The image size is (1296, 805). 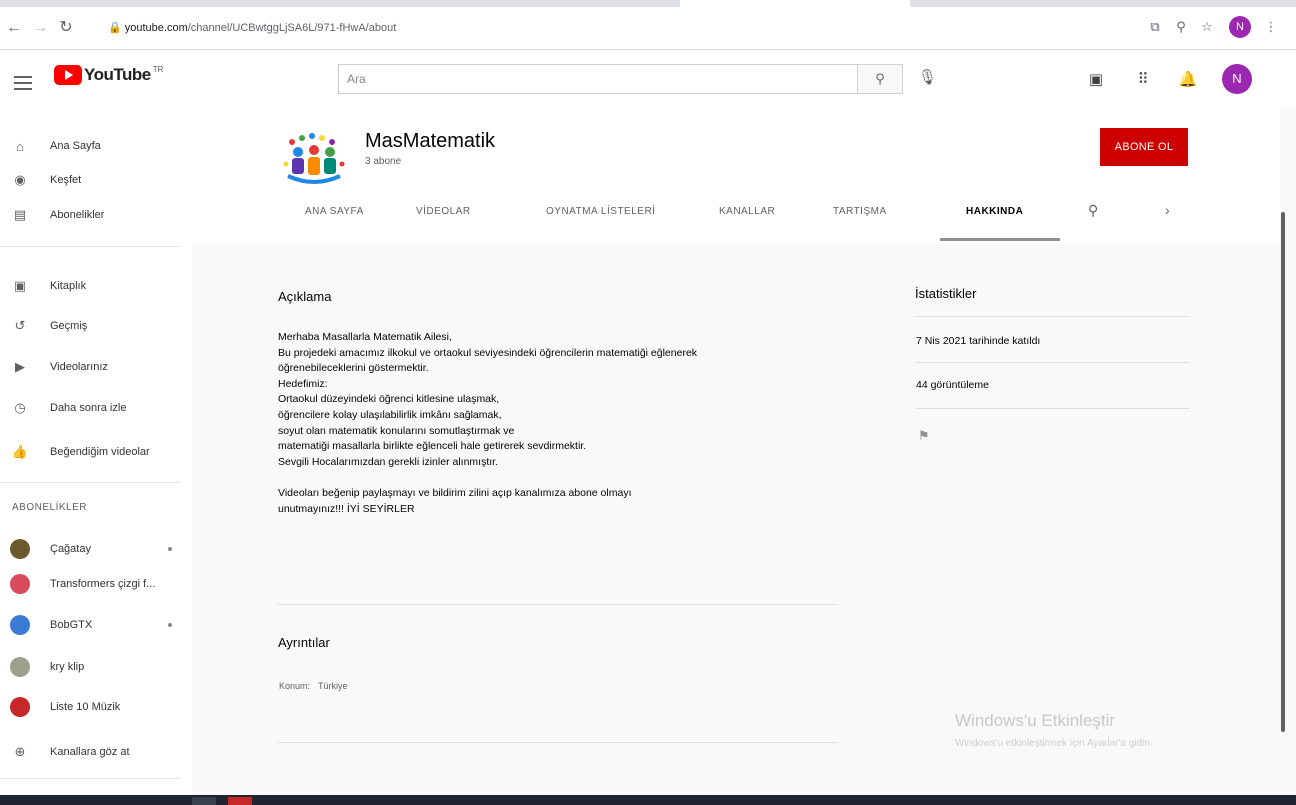 What do you see at coordinates (96, 625) in the screenshot?
I see `sidebar-subscription-item: BobGTX` at bounding box center [96, 625].